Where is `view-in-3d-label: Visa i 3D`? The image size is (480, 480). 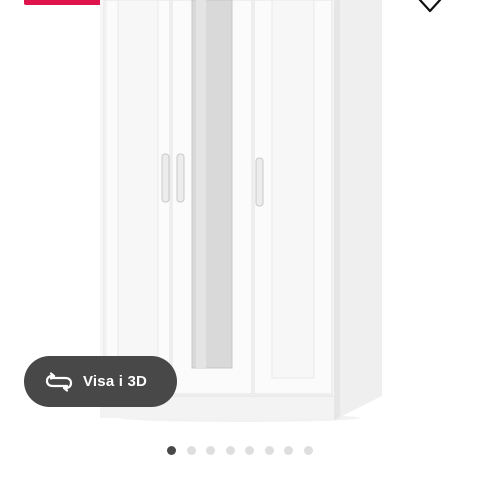
view-in-3d-label: Visa i 3D is located at coordinates (115, 381).